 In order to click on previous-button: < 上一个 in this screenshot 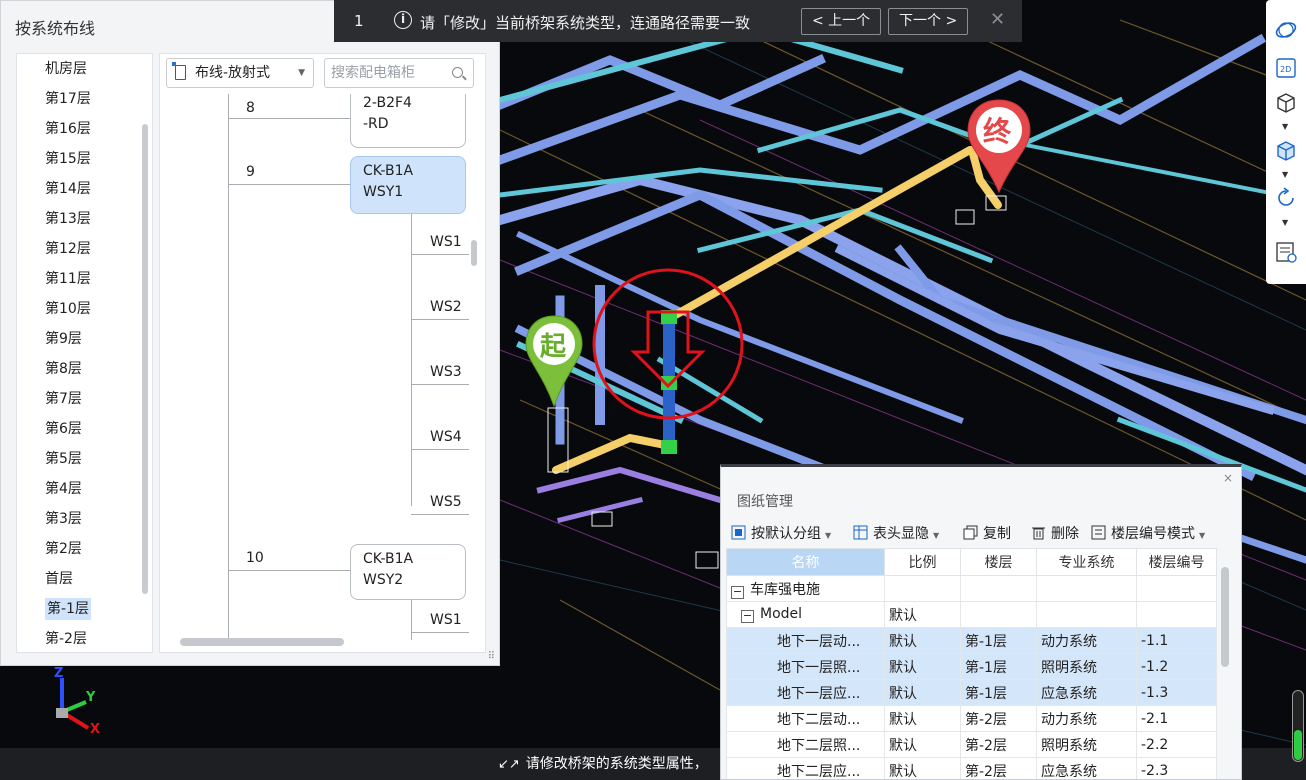, I will do `click(841, 21)`.